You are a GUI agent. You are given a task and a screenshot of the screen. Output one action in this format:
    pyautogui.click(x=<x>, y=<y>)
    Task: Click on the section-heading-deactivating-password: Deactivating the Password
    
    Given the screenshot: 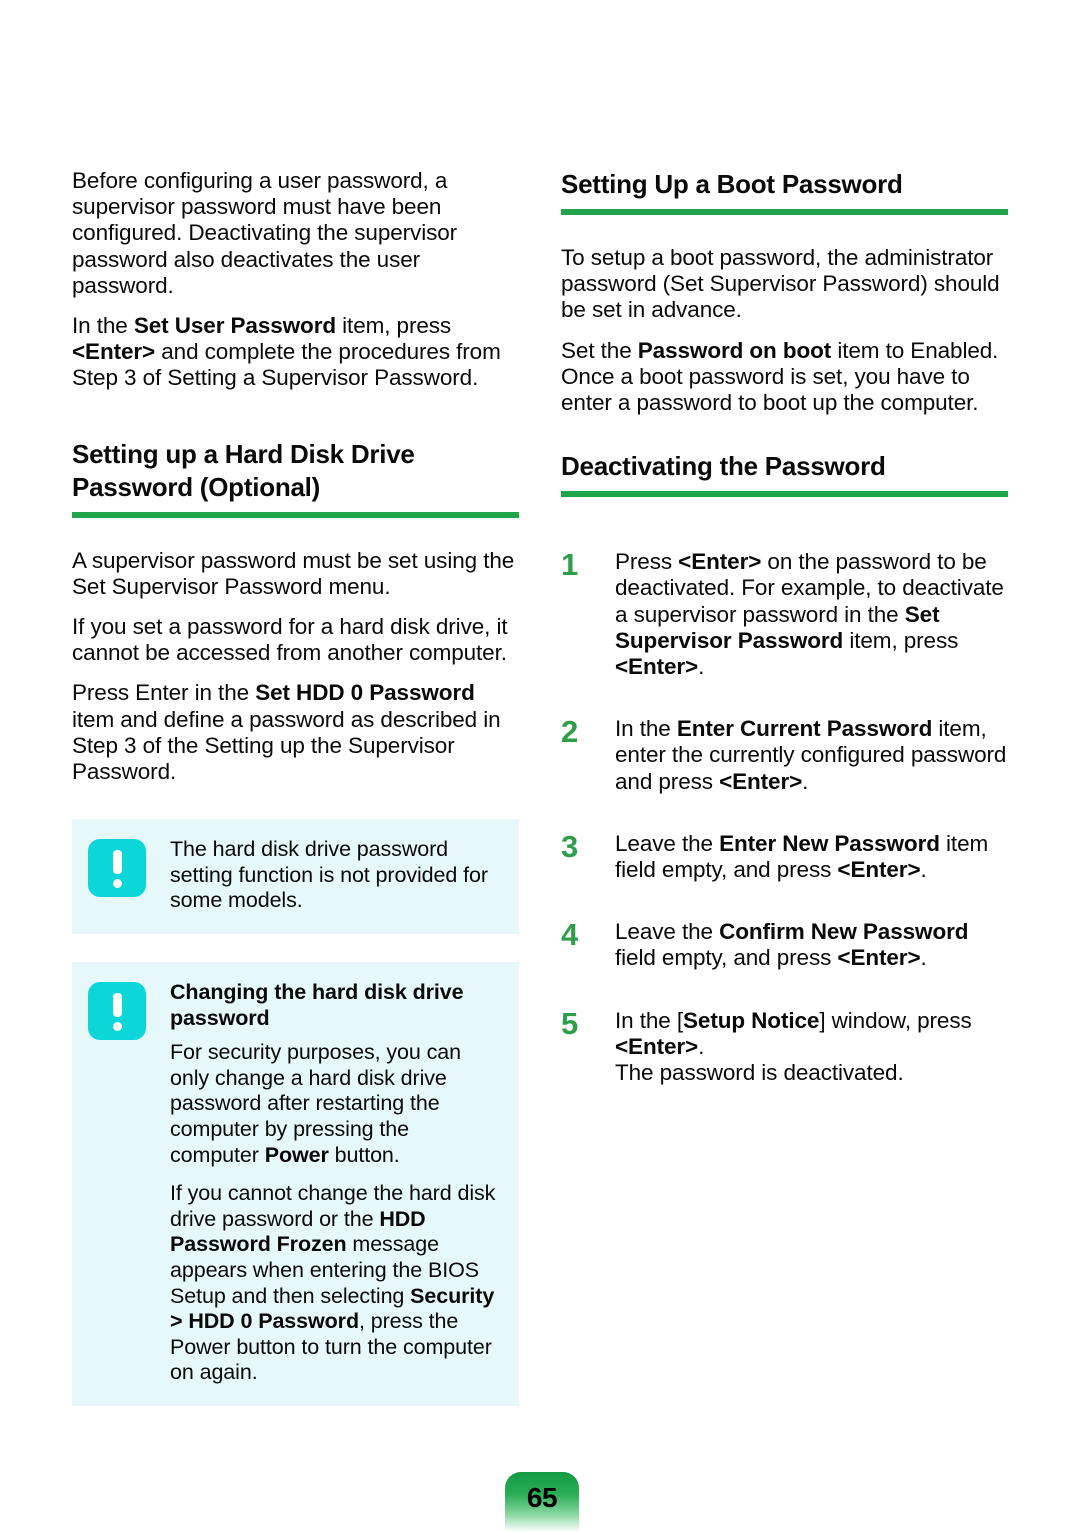 What is the action you would take?
    pyautogui.click(x=784, y=474)
    